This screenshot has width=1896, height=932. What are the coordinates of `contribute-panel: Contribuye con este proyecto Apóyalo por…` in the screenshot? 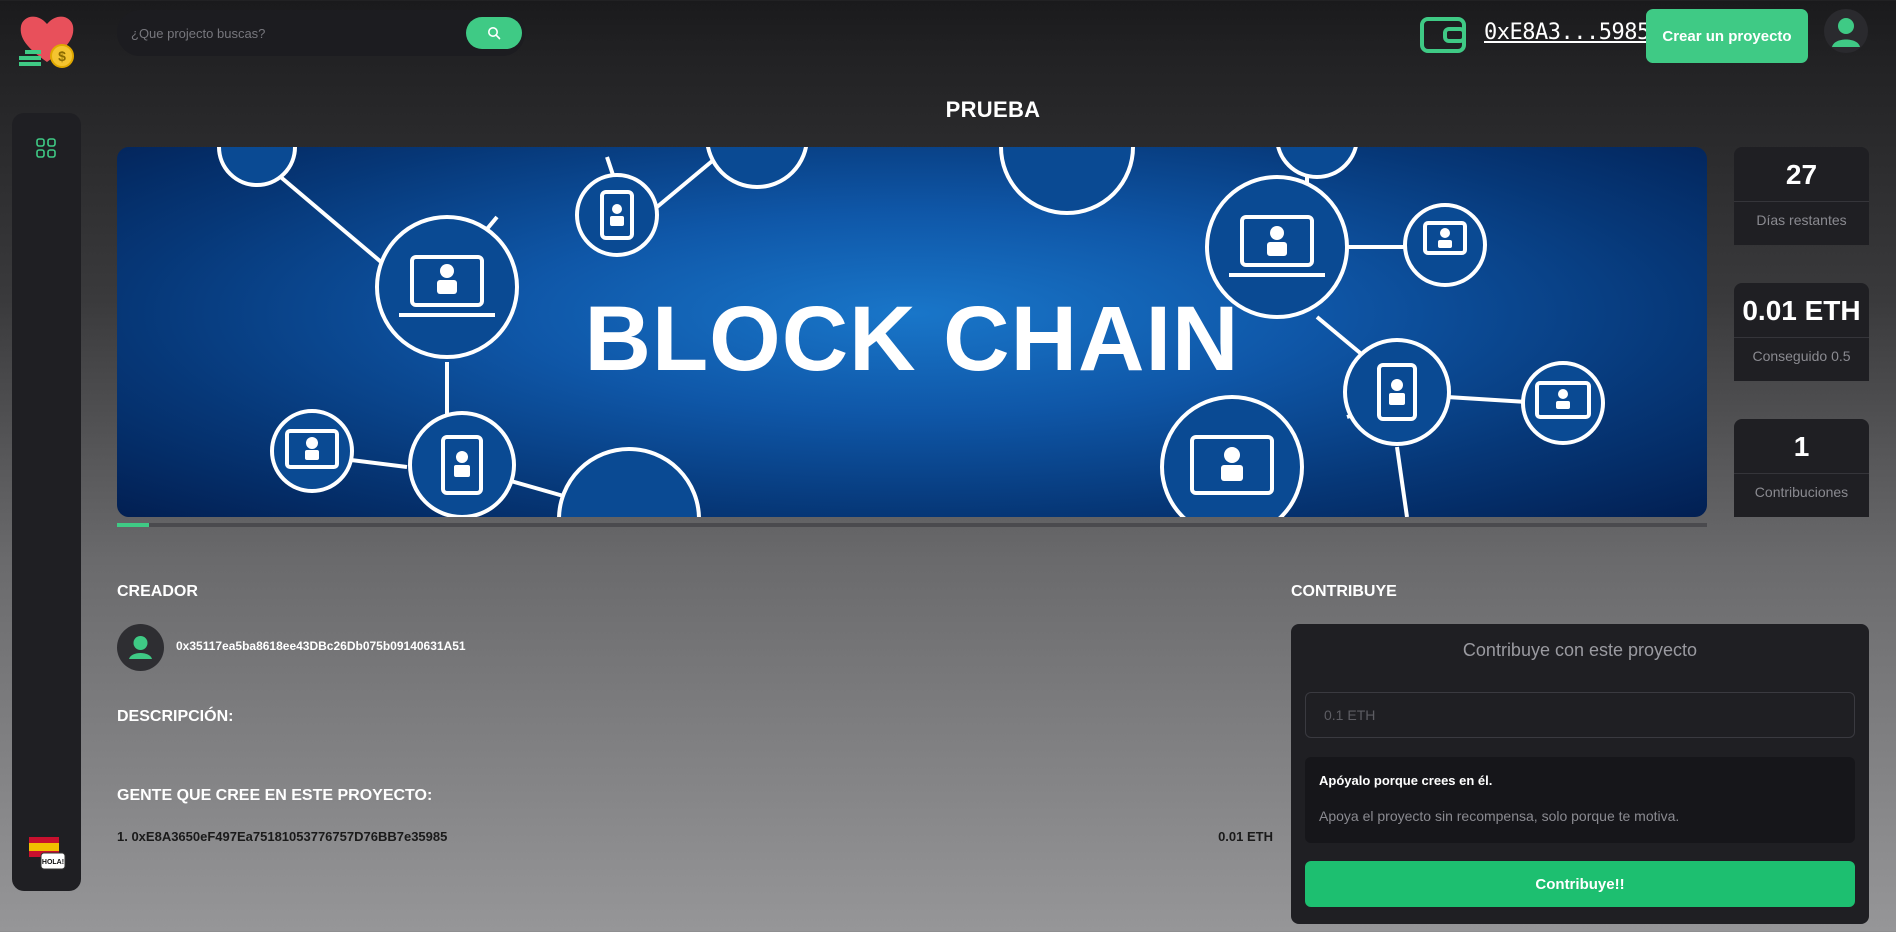 It's located at (1580, 774).